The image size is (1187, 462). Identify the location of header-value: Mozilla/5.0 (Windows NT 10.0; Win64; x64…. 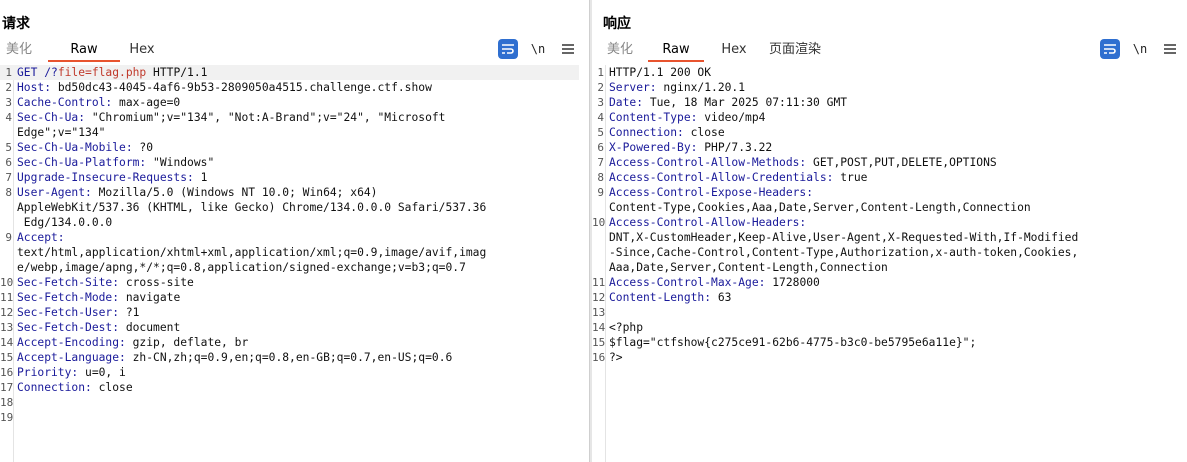
(234, 192).